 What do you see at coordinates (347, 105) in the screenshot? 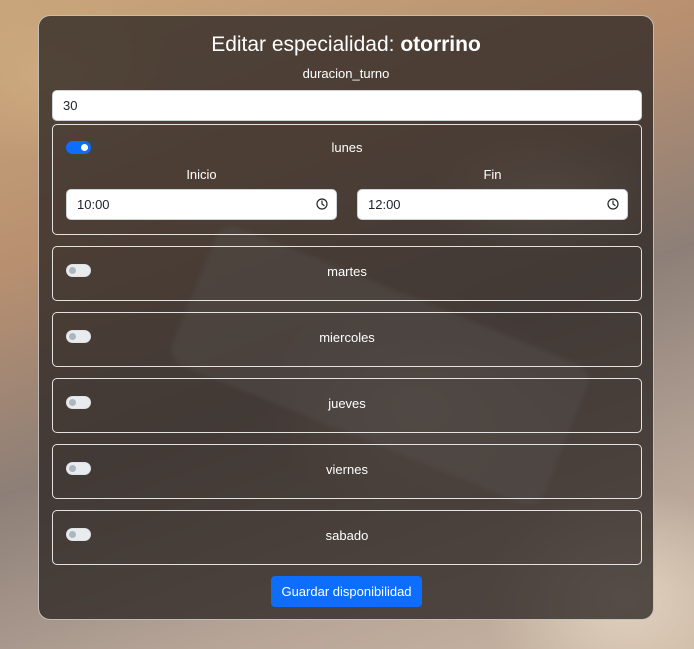
I see `duration-input` at bounding box center [347, 105].